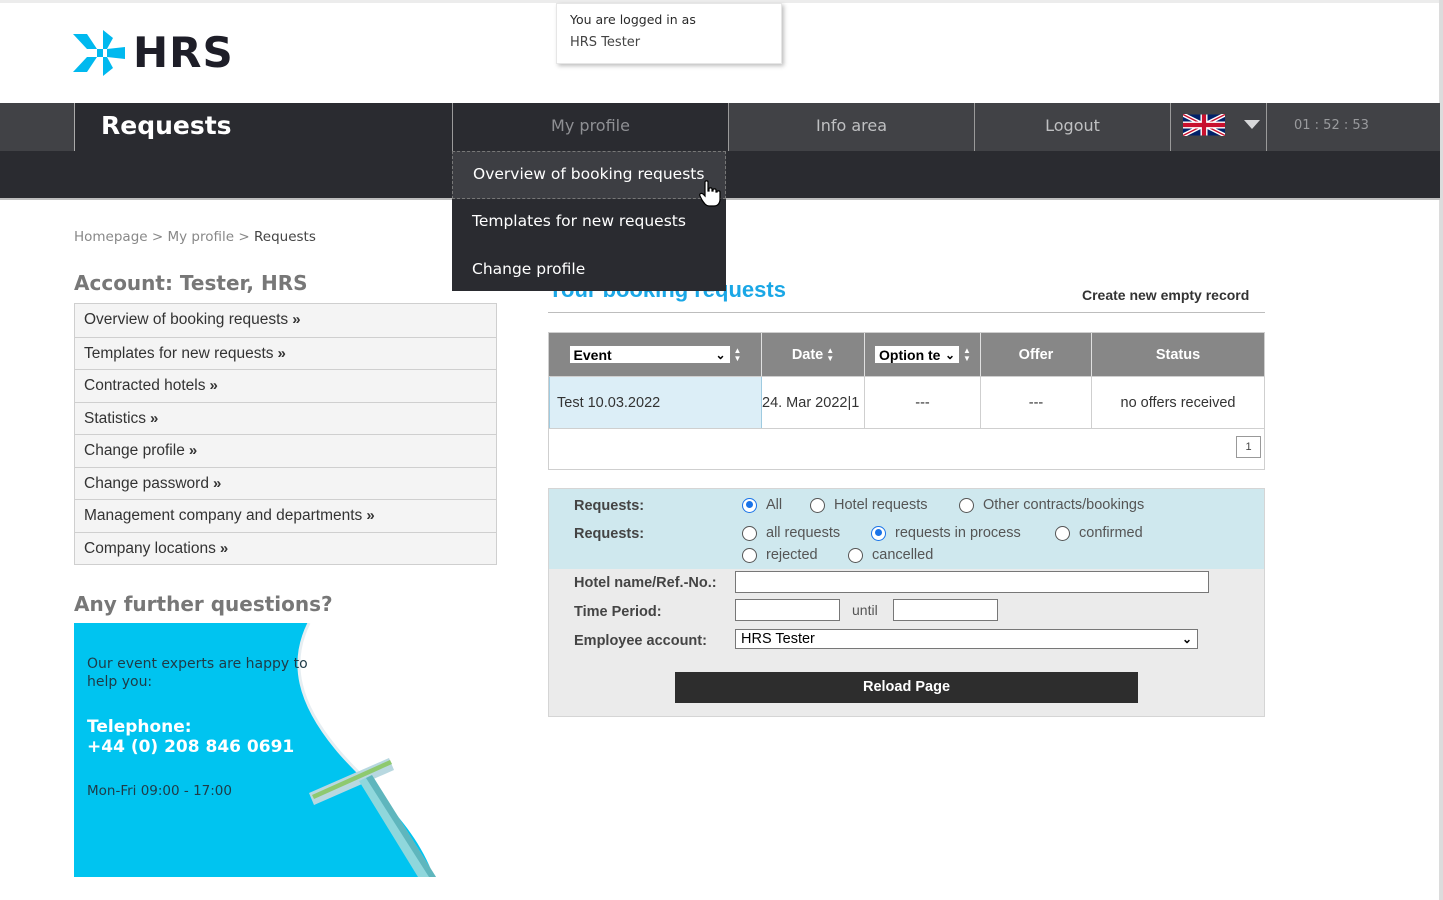 The width and height of the screenshot is (1443, 900). Describe the element at coordinates (115, 418) in the screenshot. I see `sidebar-item-label: Statistics` at that location.